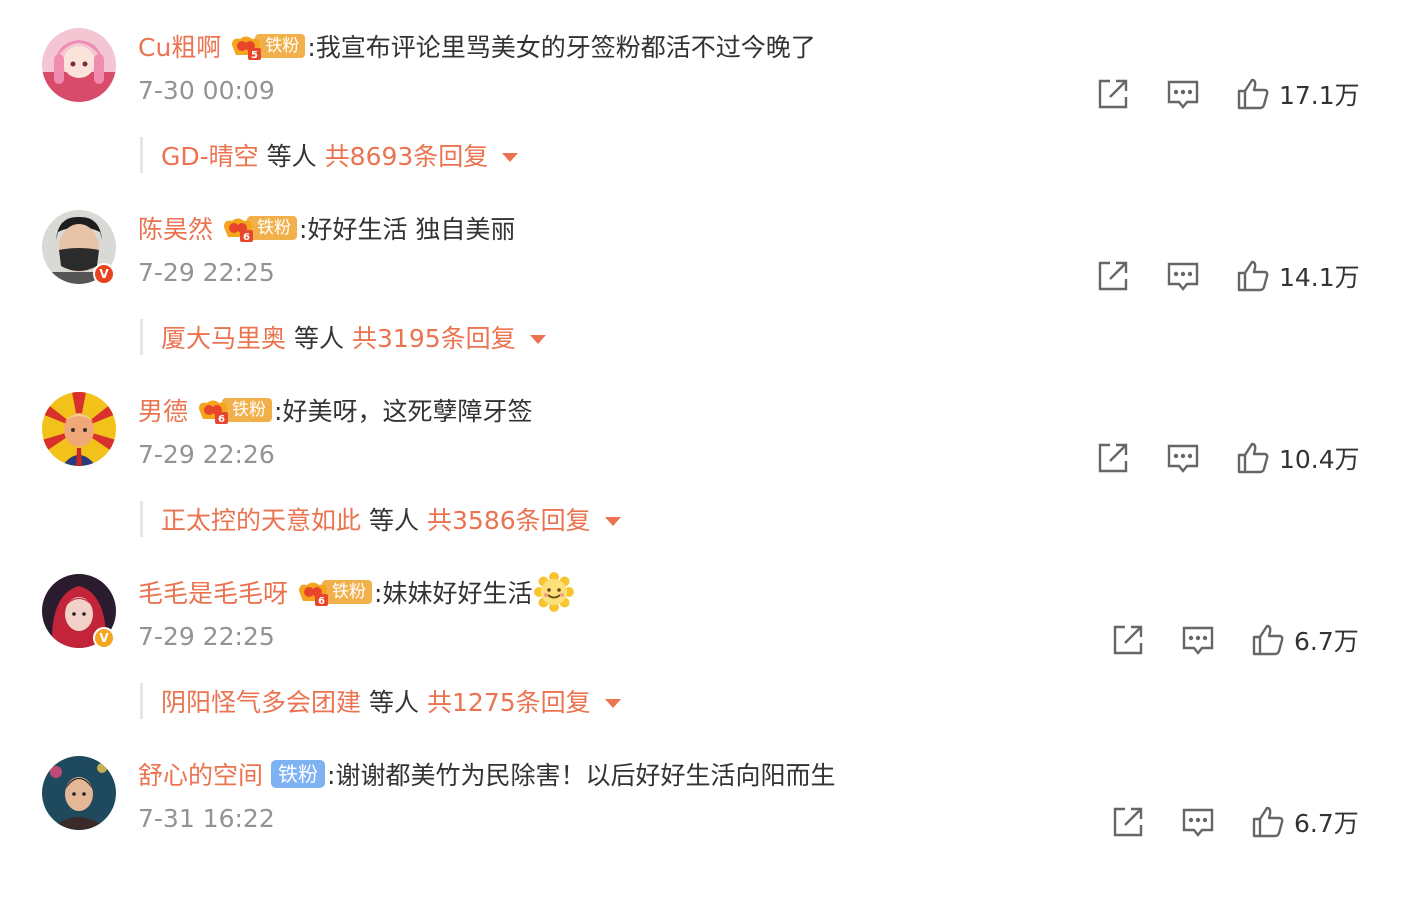 Image resolution: width=1404 pixels, height=910 pixels. I want to click on username: Cu粗啊, so click(179, 46).